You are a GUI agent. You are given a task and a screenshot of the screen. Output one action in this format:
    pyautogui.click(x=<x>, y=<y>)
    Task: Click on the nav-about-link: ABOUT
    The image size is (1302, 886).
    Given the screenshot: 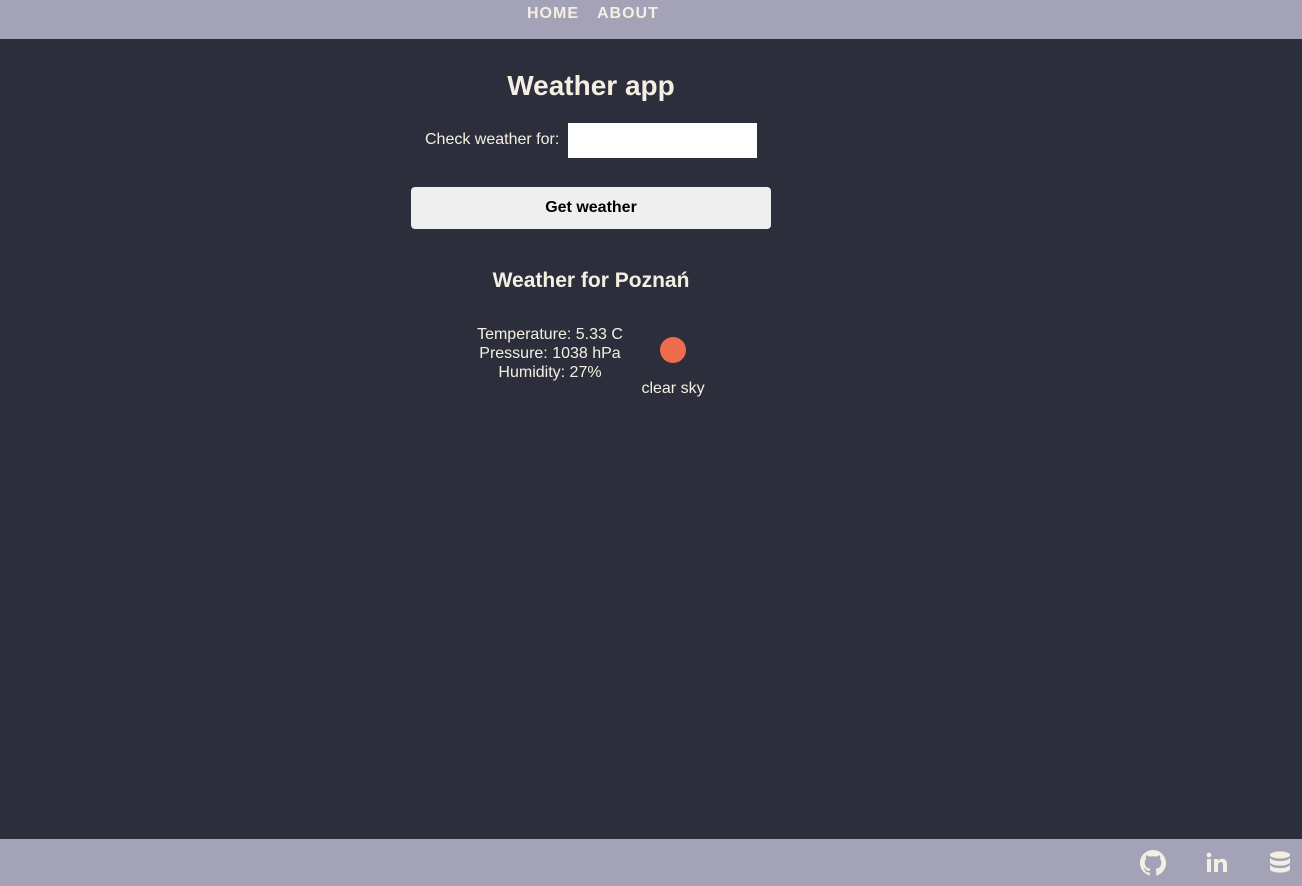 What is the action you would take?
    pyautogui.click(x=628, y=14)
    